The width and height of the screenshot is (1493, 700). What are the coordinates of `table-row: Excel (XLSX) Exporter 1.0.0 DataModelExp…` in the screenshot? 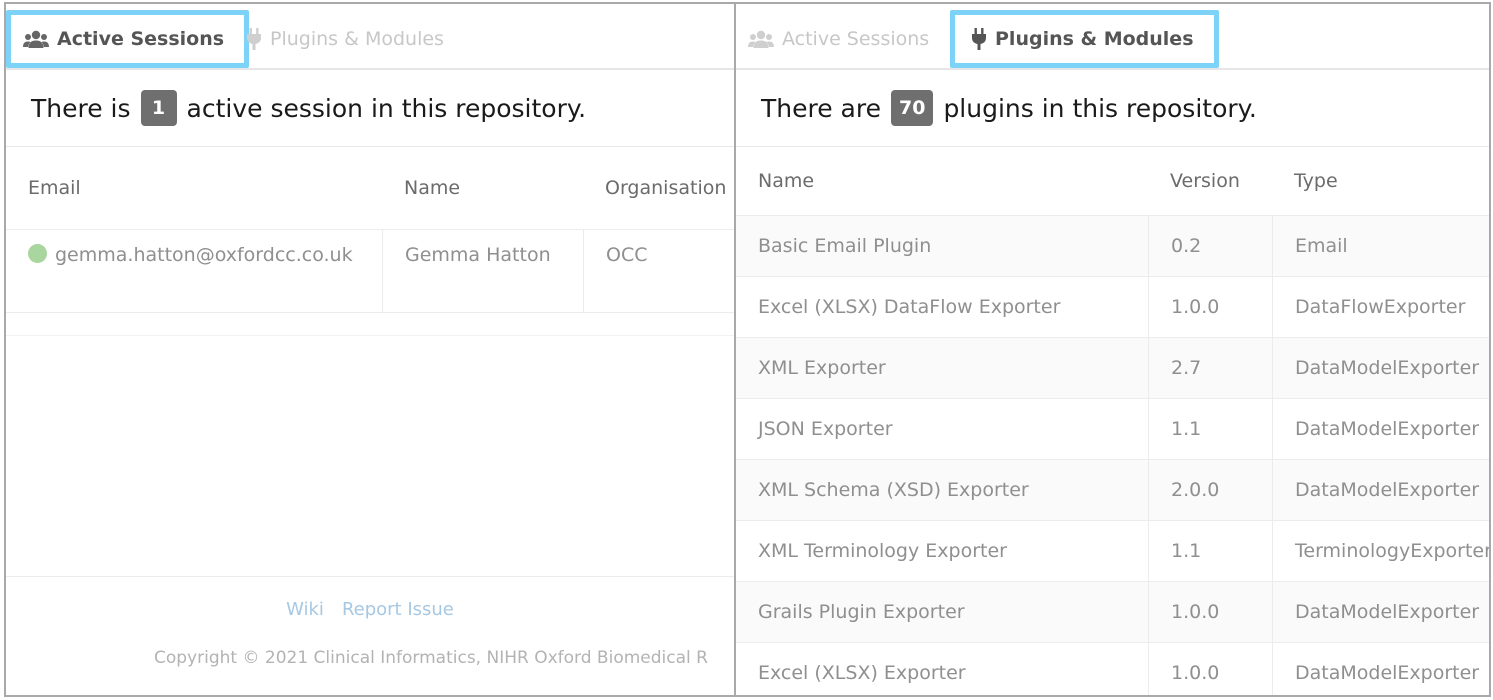 It's located at (1112, 669).